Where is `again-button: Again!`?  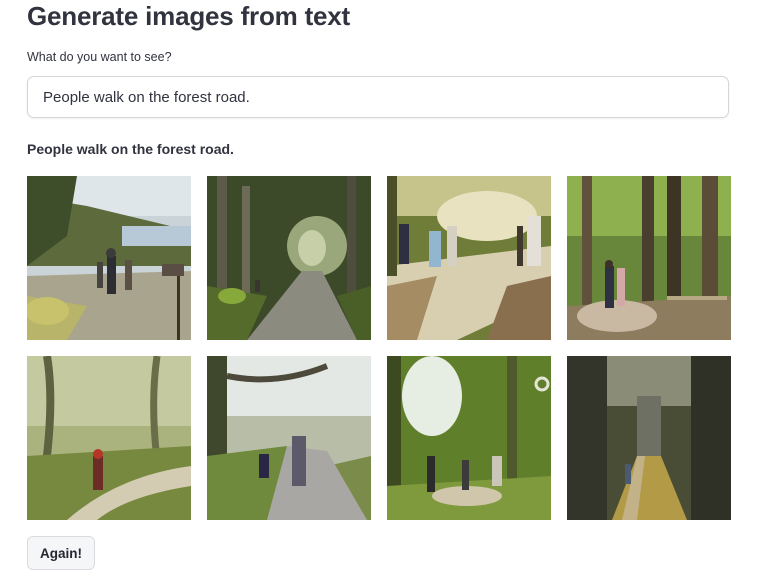
again-button: Again! is located at coordinates (61, 553).